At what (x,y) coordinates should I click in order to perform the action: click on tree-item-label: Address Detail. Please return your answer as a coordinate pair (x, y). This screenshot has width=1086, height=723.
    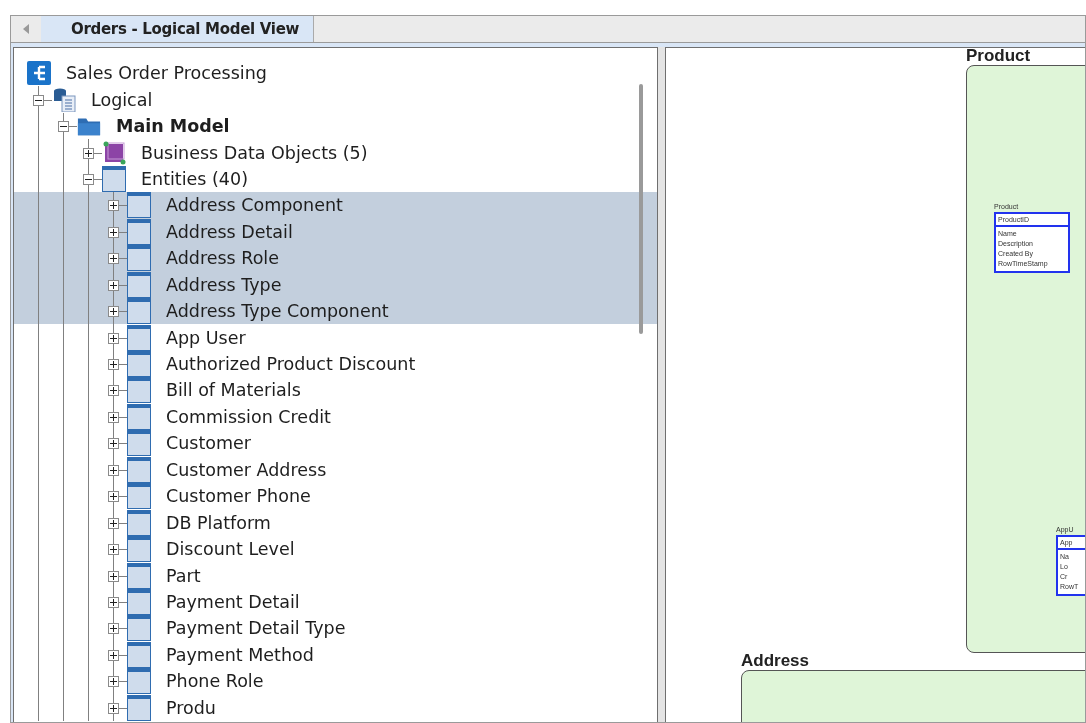
    Looking at the image, I should click on (229, 231).